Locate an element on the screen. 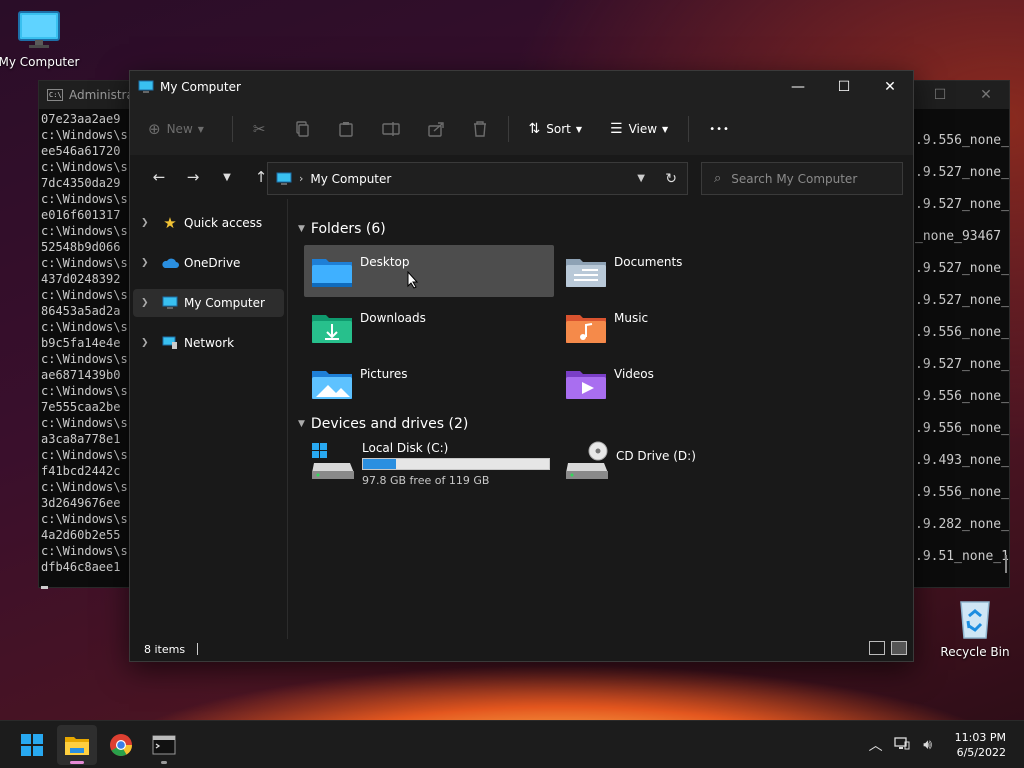 The image size is (1024, 768). clock: 11:03 PM 6/5/2022 is located at coordinates (980, 745).